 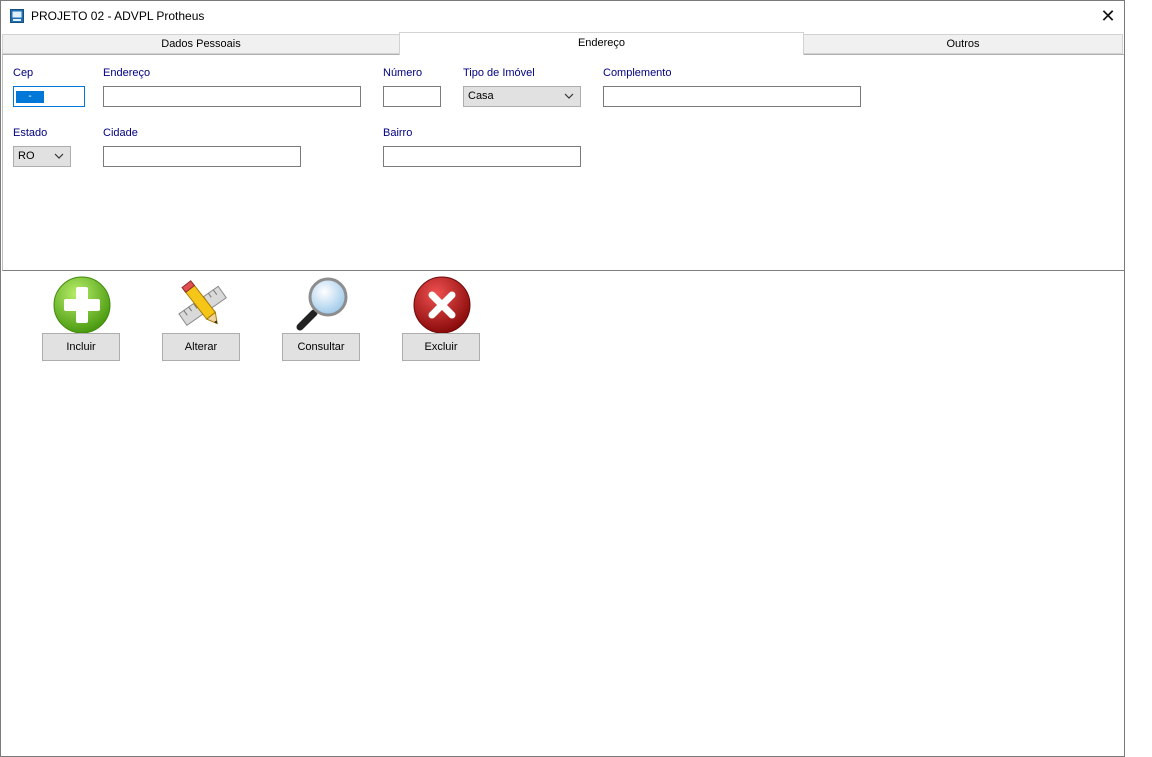 I want to click on bairro-input, so click(x=482, y=156).